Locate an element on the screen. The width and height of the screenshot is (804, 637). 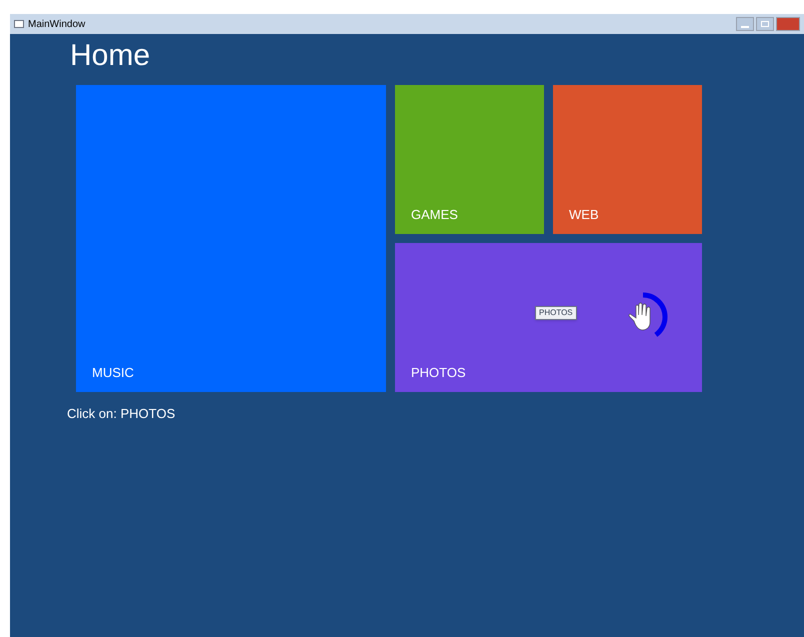
app-icon is located at coordinates (19, 24).